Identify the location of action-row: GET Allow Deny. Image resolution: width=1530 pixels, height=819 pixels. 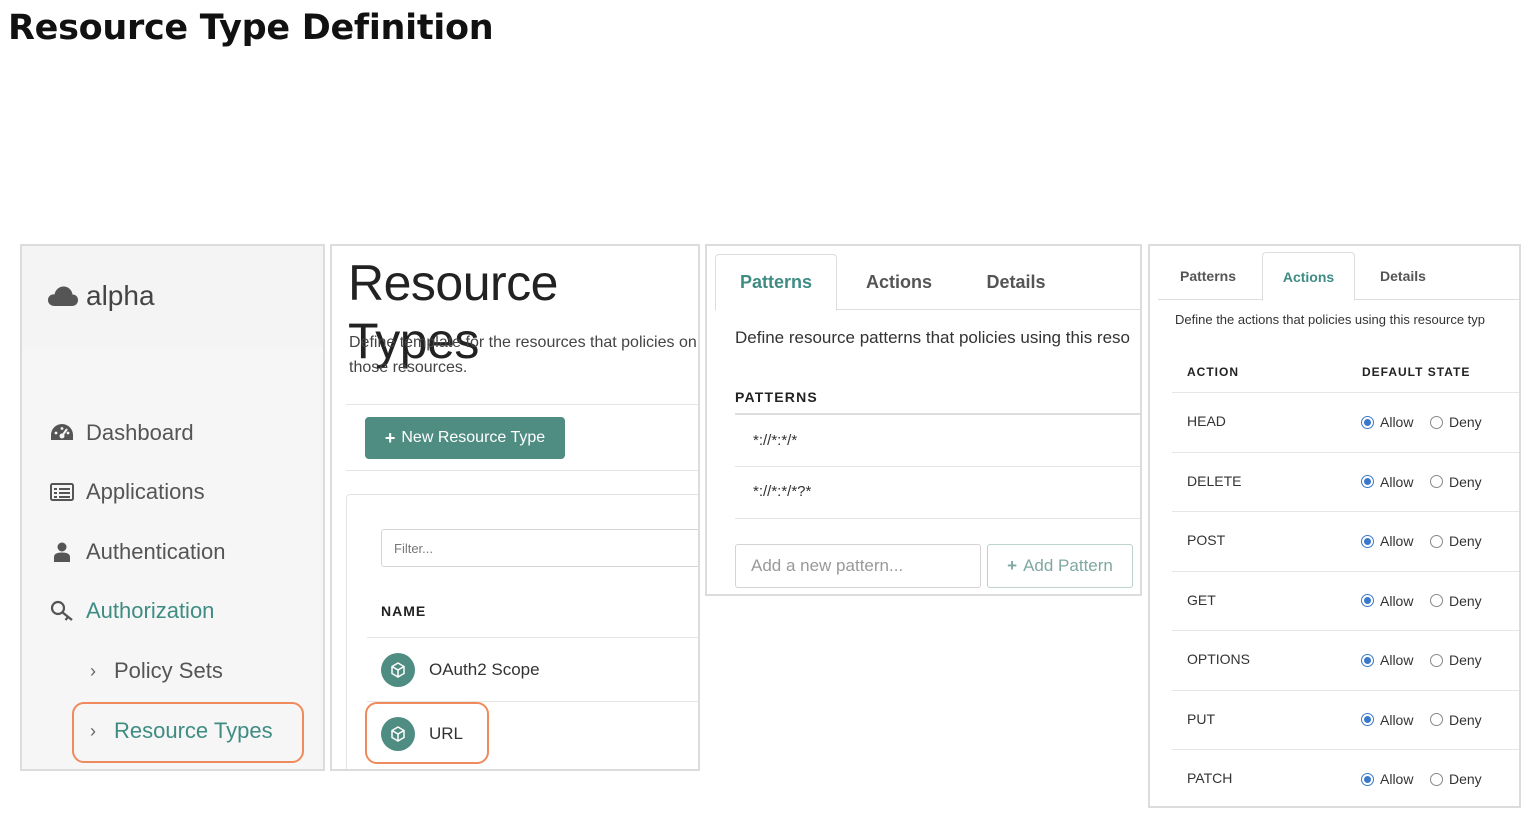
(1345, 600).